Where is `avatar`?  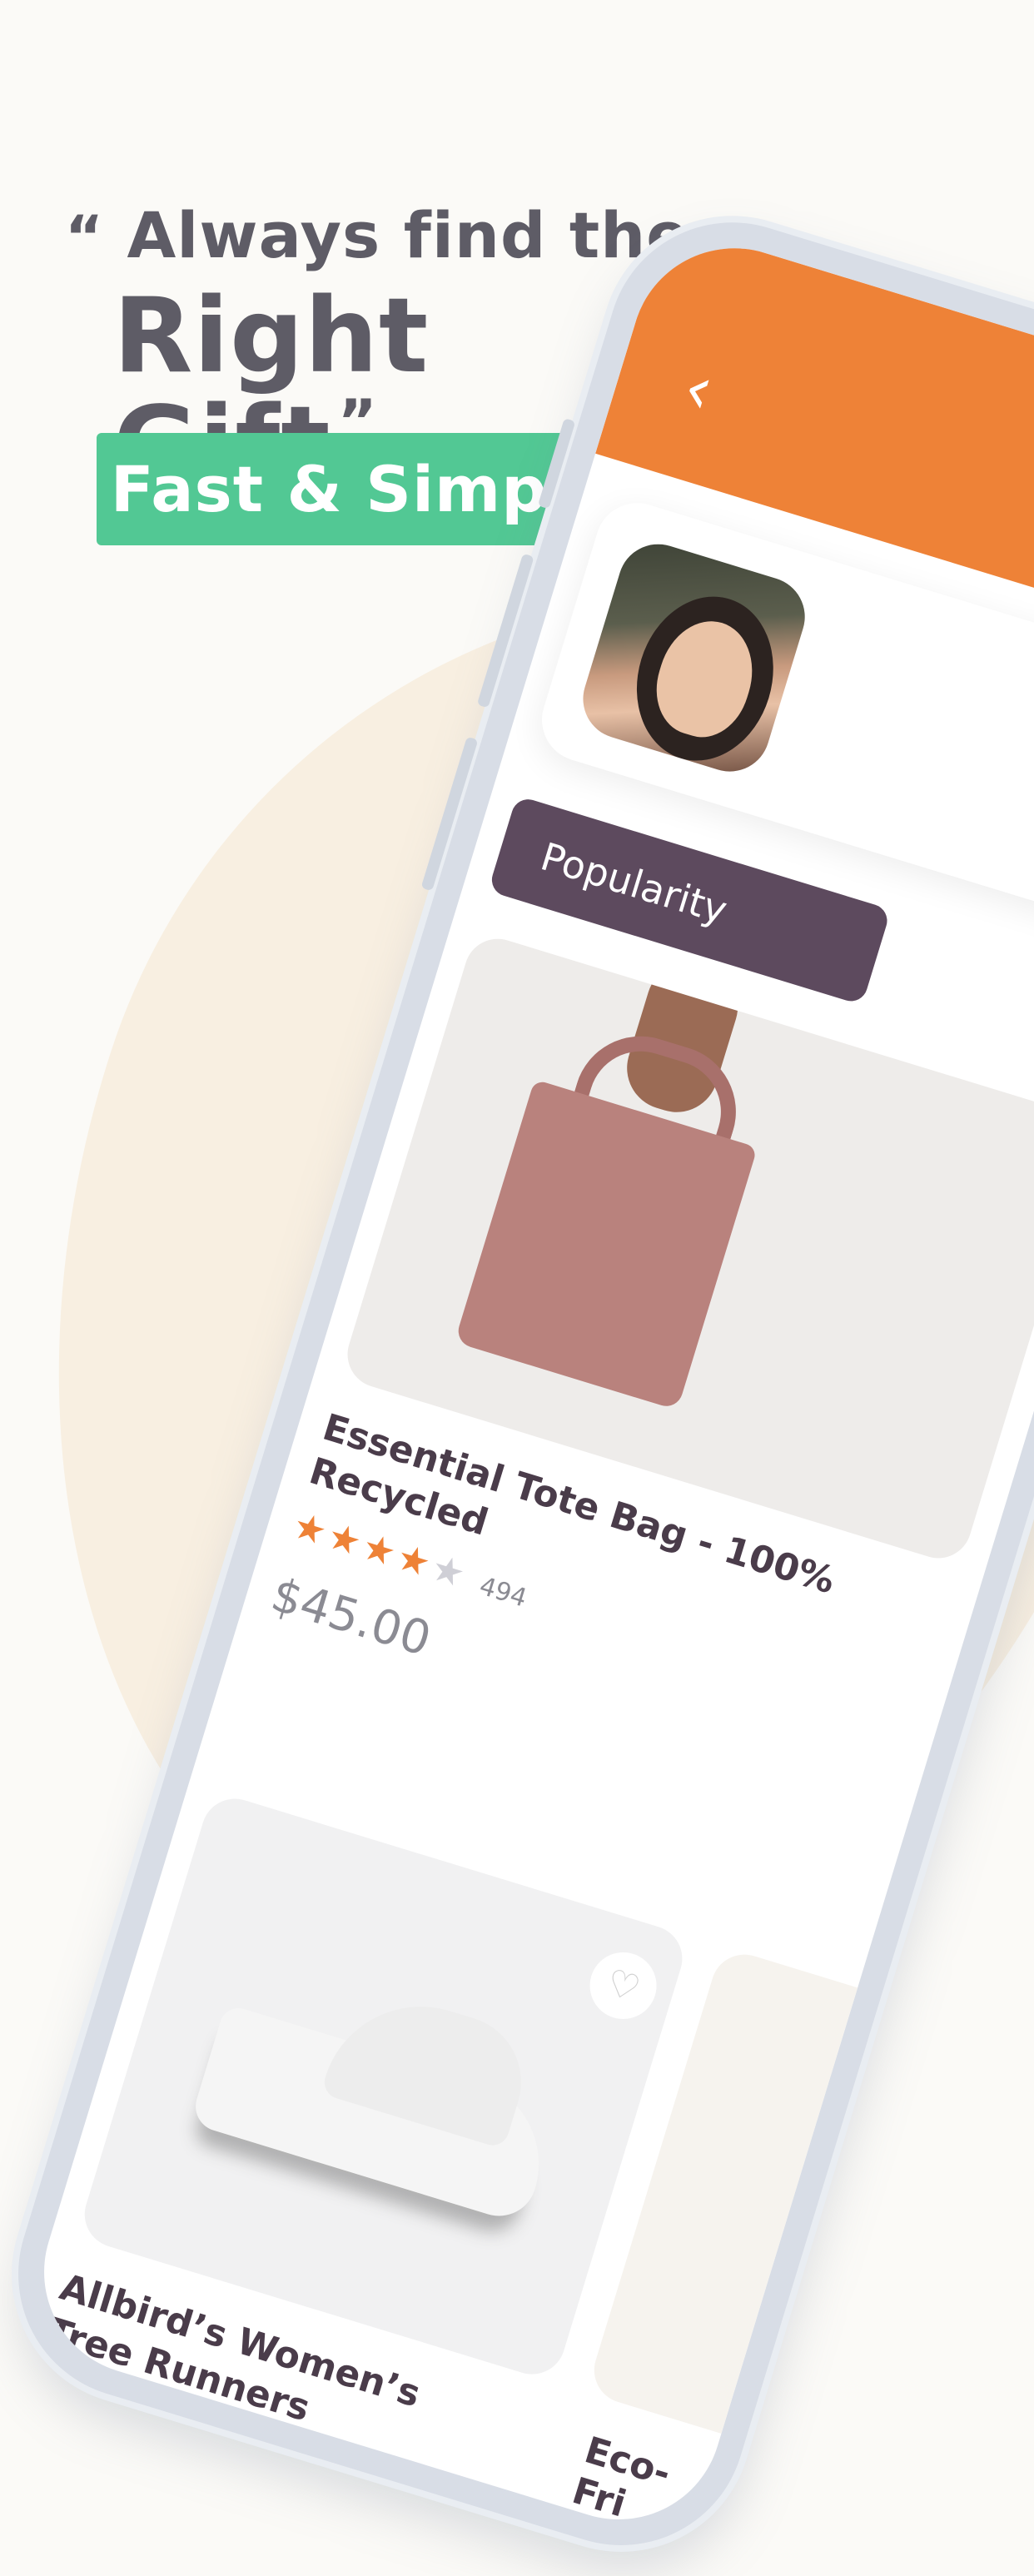
avatar is located at coordinates (694, 658).